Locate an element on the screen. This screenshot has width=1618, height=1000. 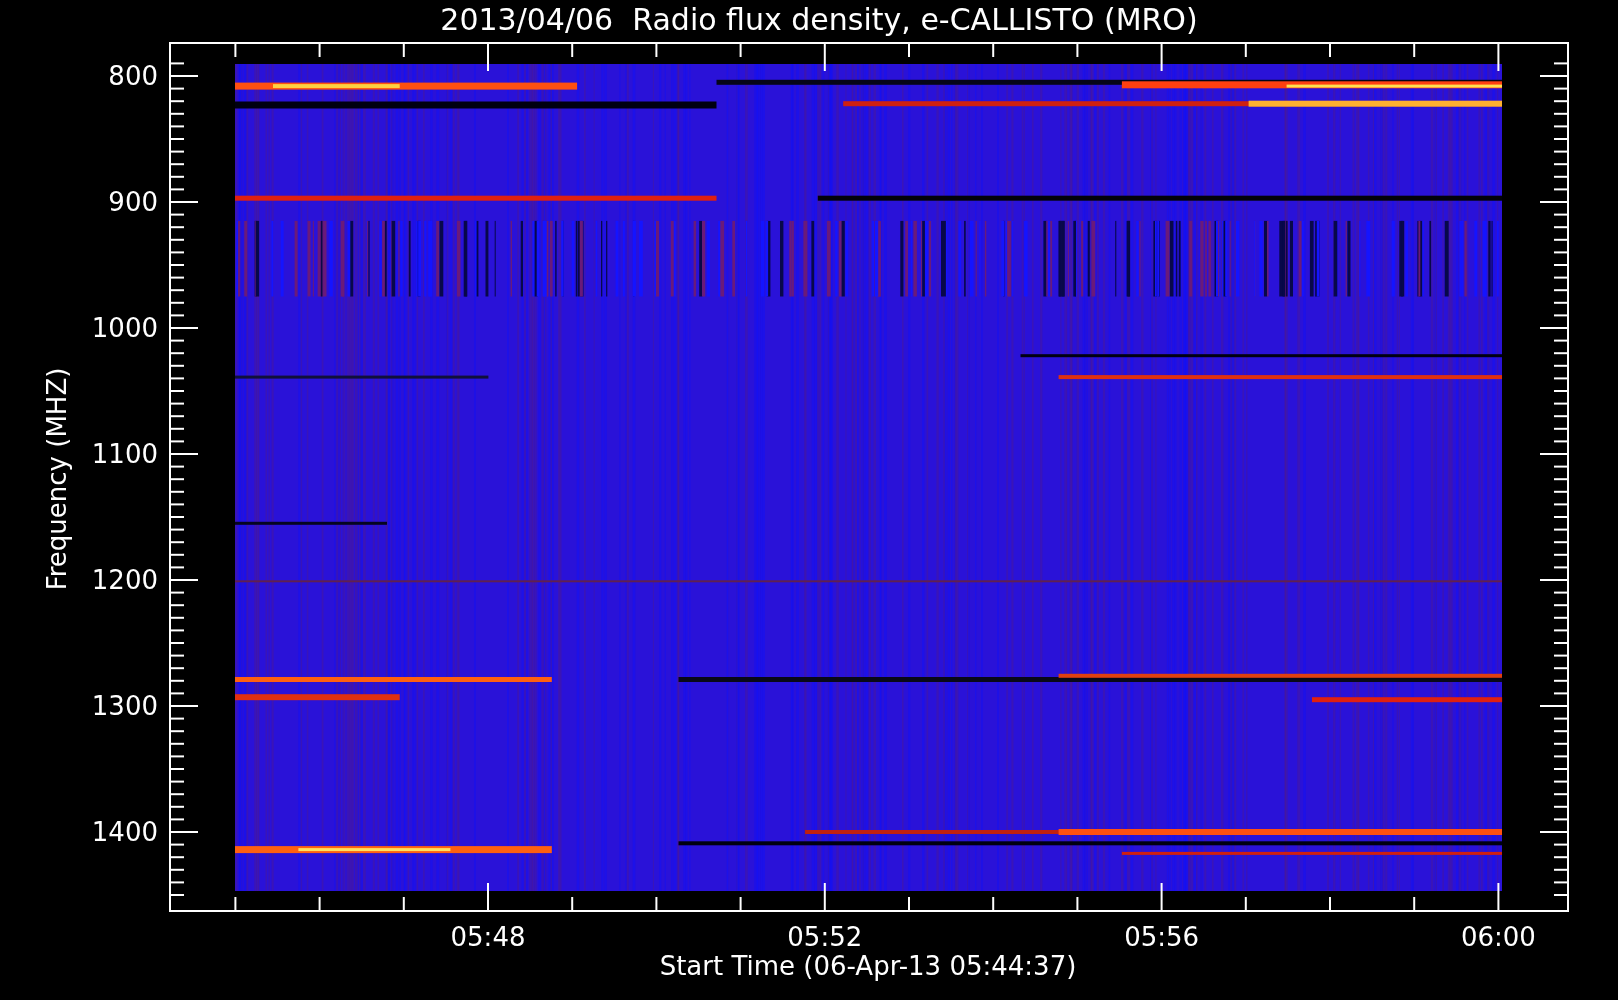
tick-label: 1000 is located at coordinates (124, 328).